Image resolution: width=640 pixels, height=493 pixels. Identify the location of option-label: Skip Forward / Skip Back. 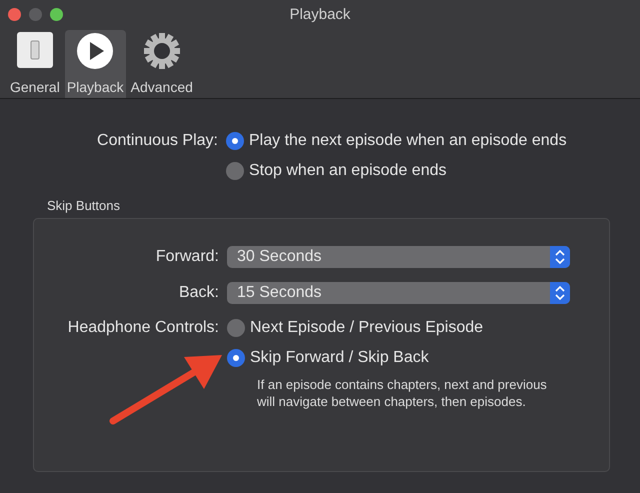
(339, 358).